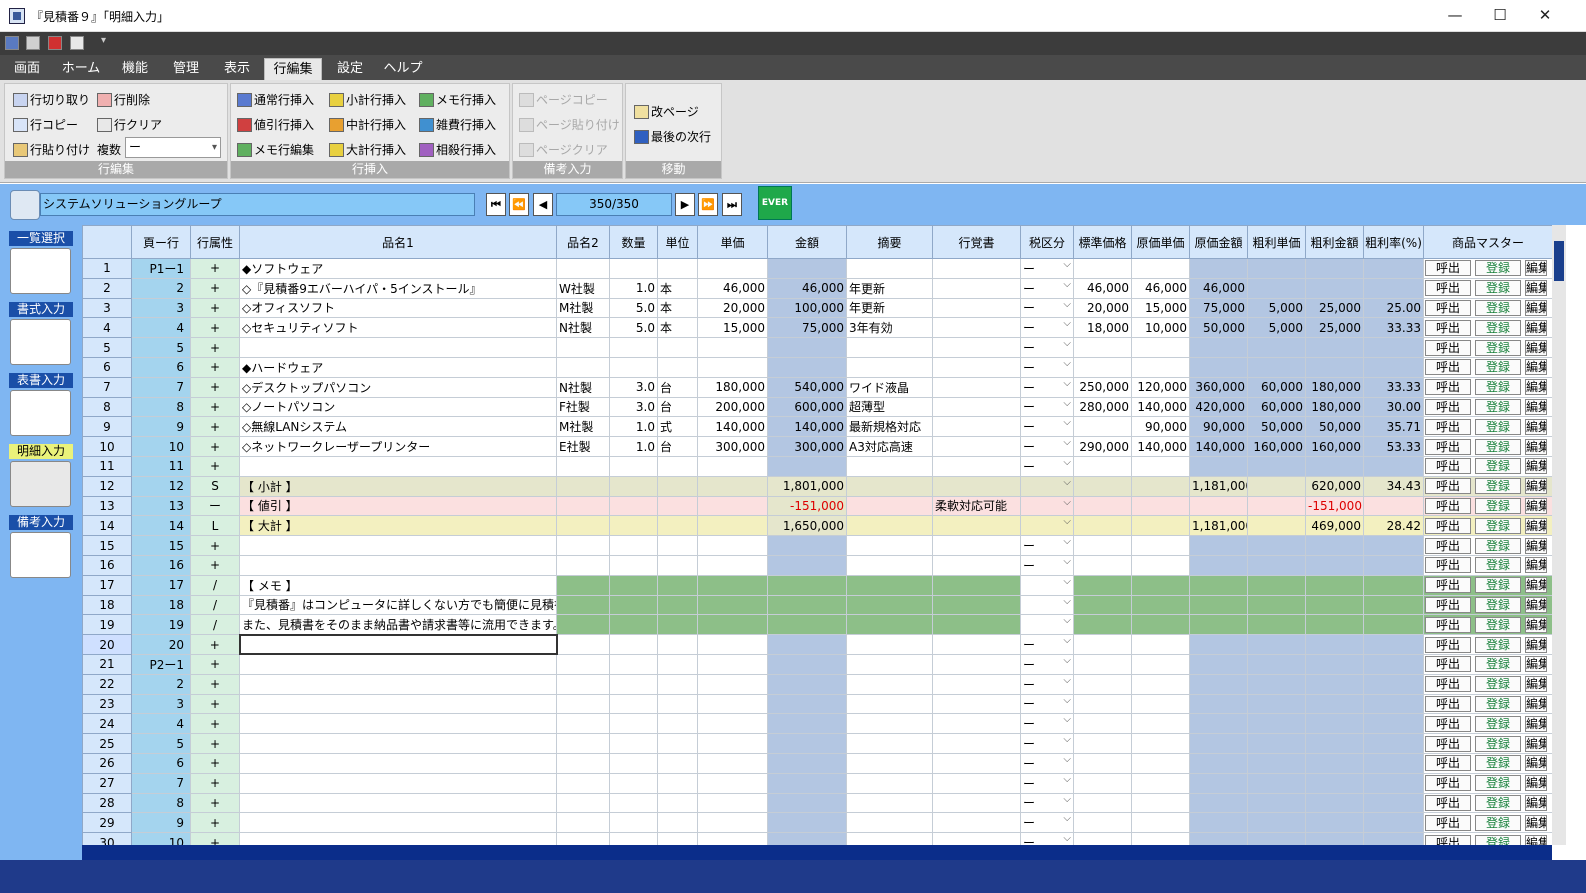  What do you see at coordinates (107, 347) in the screenshot?
I see `row-number: 5` at bounding box center [107, 347].